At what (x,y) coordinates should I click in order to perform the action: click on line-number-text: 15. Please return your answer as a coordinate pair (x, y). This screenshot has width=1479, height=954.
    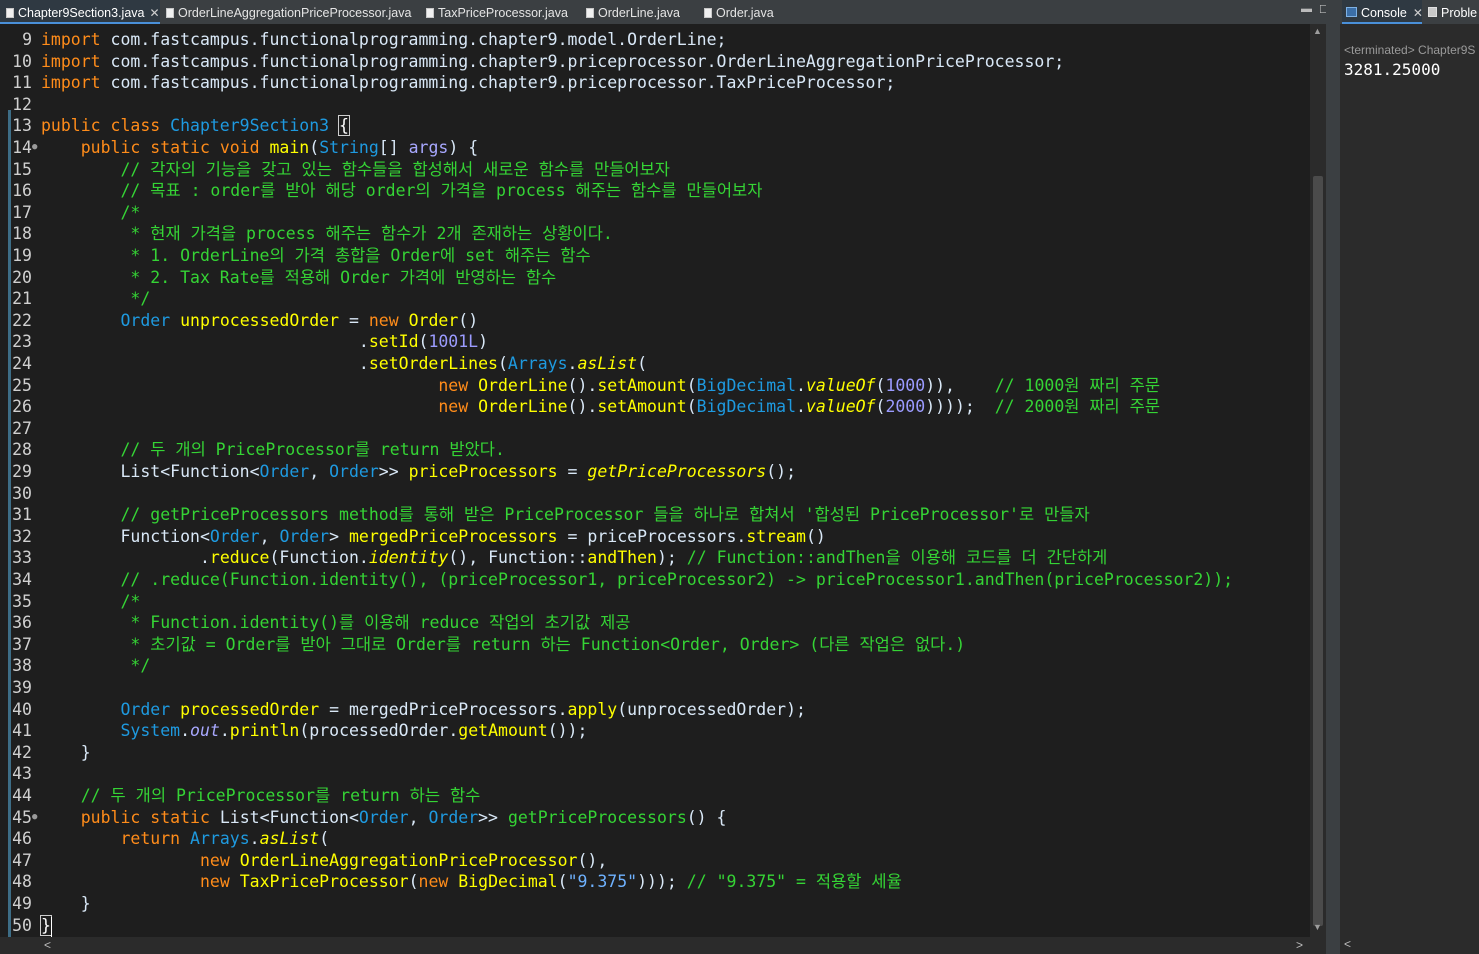
    Looking at the image, I should click on (22, 169).